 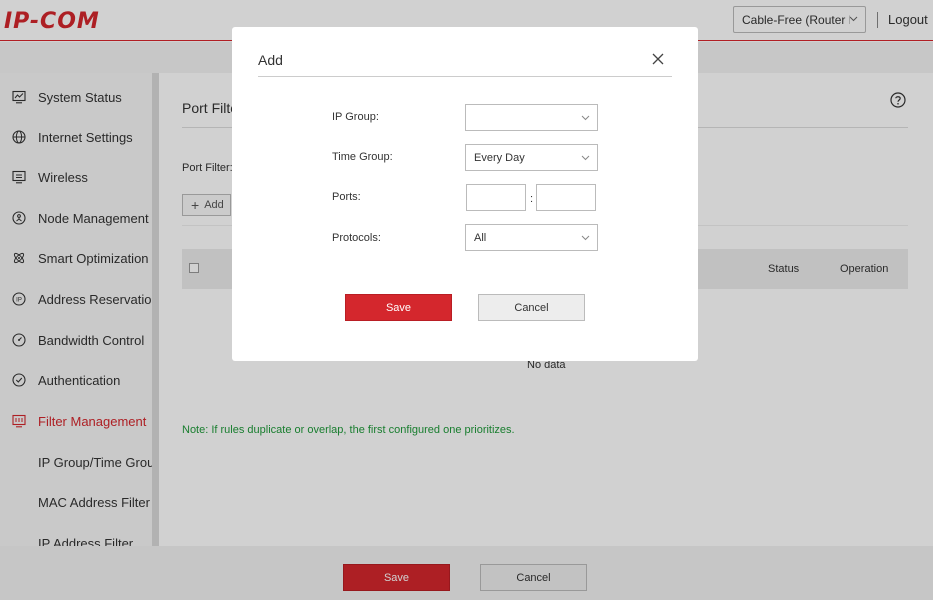 What do you see at coordinates (531, 157) in the screenshot?
I see `time-group-select: Every Day` at bounding box center [531, 157].